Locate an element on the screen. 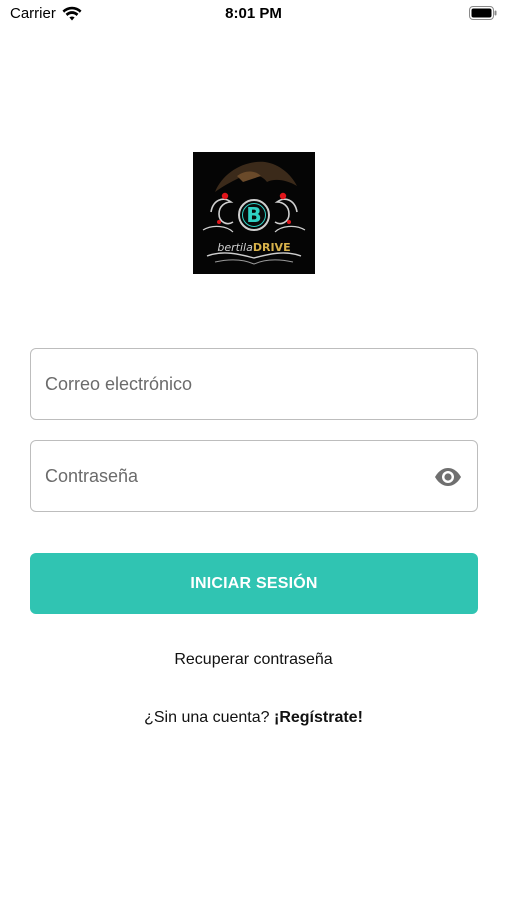 Image resolution: width=507 pixels, height=900 pixels. login-button: INICIAR SESIÓN is located at coordinates (254, 583).